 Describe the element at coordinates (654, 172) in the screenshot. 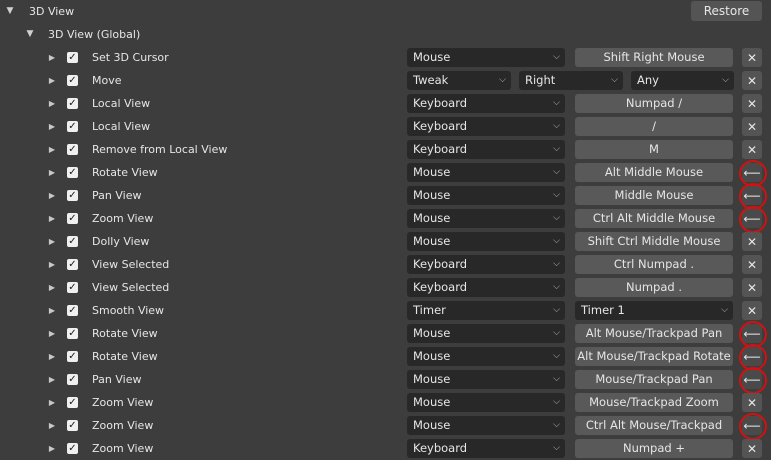

I see `key-binding-button: Alt Middle Mouse` at that location.